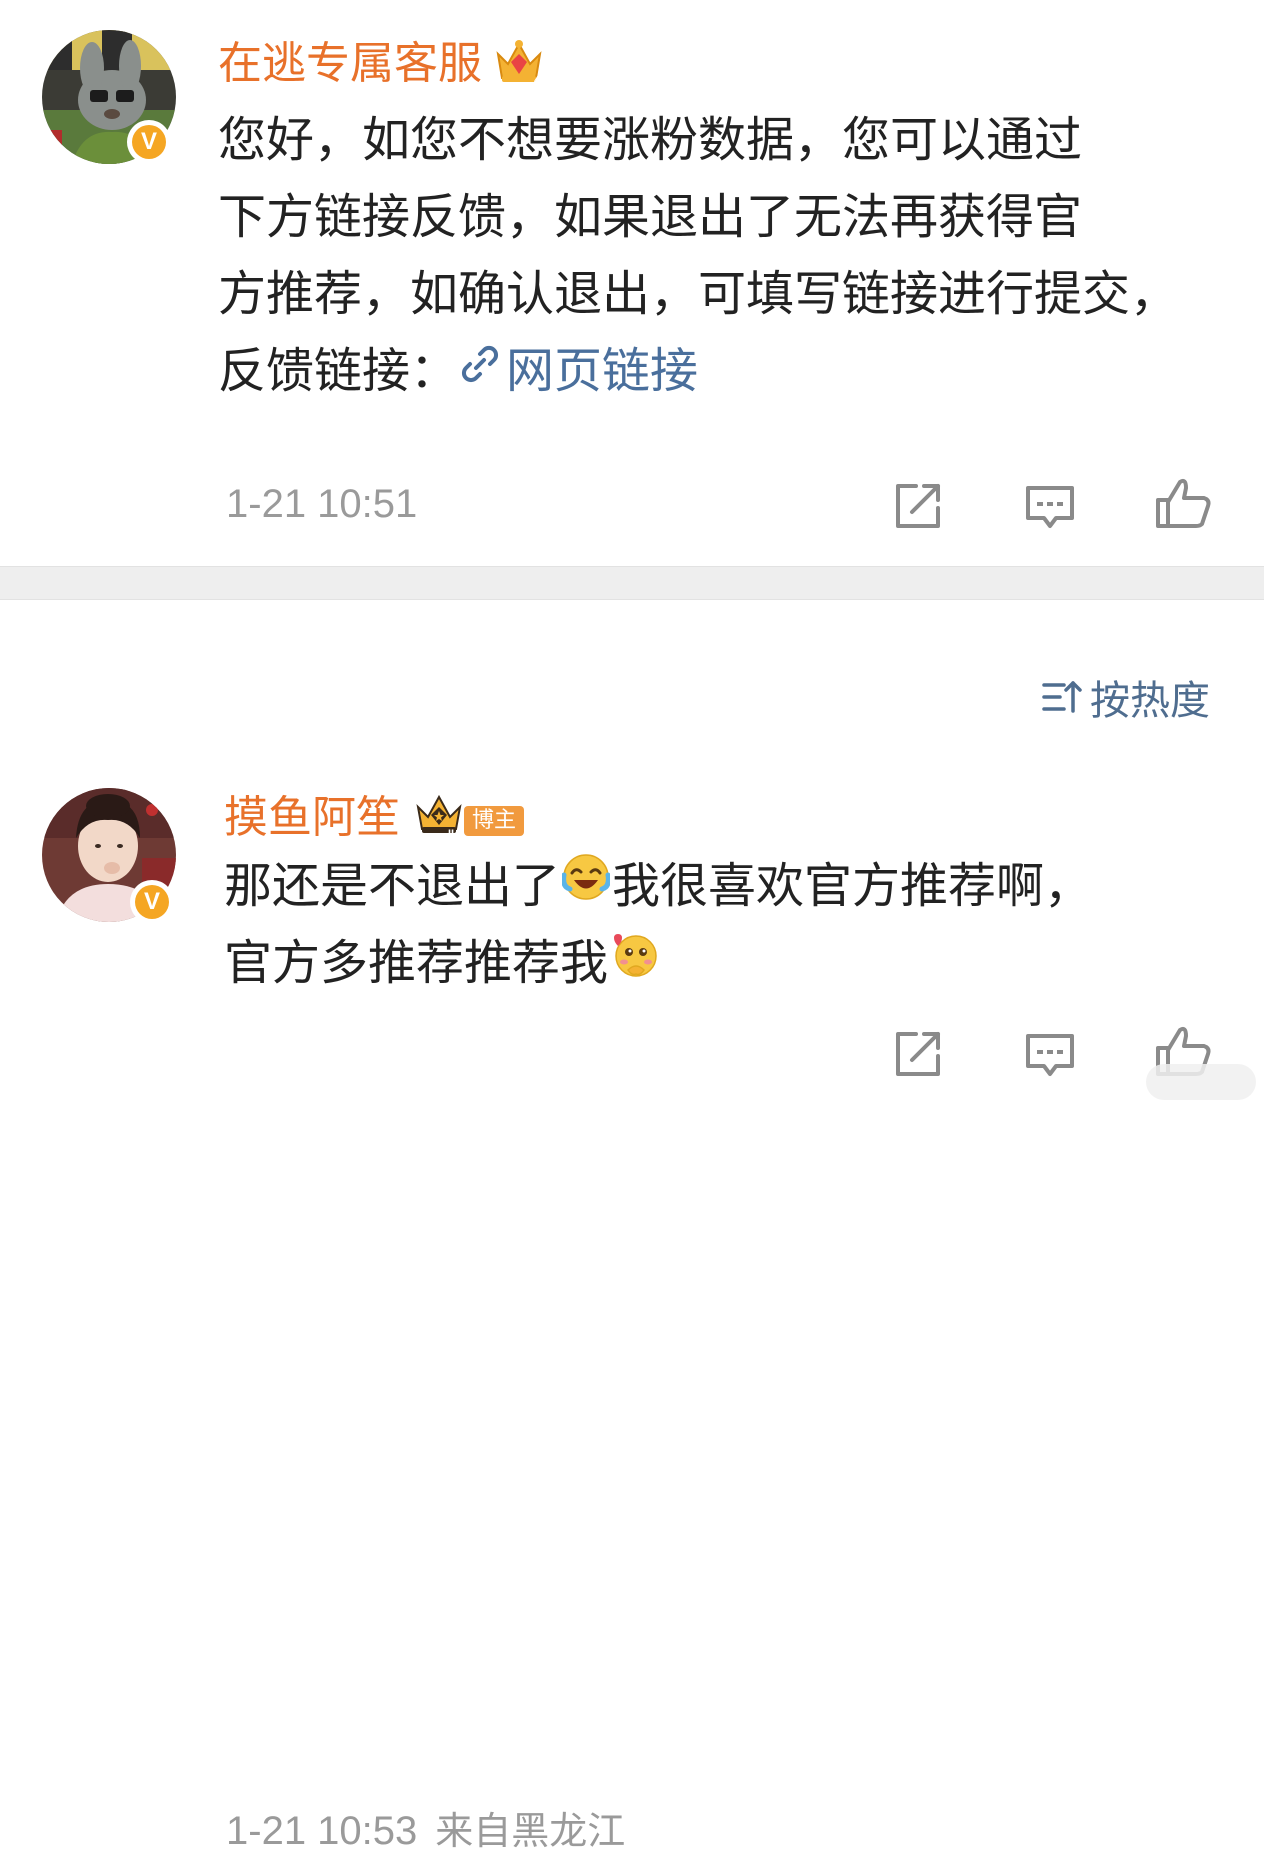 This screenshot has width=1264, height=1855. Describe the element at coordinates (636, 962) in the screenshot. I see `hopeful-emoji-icon` at that location.